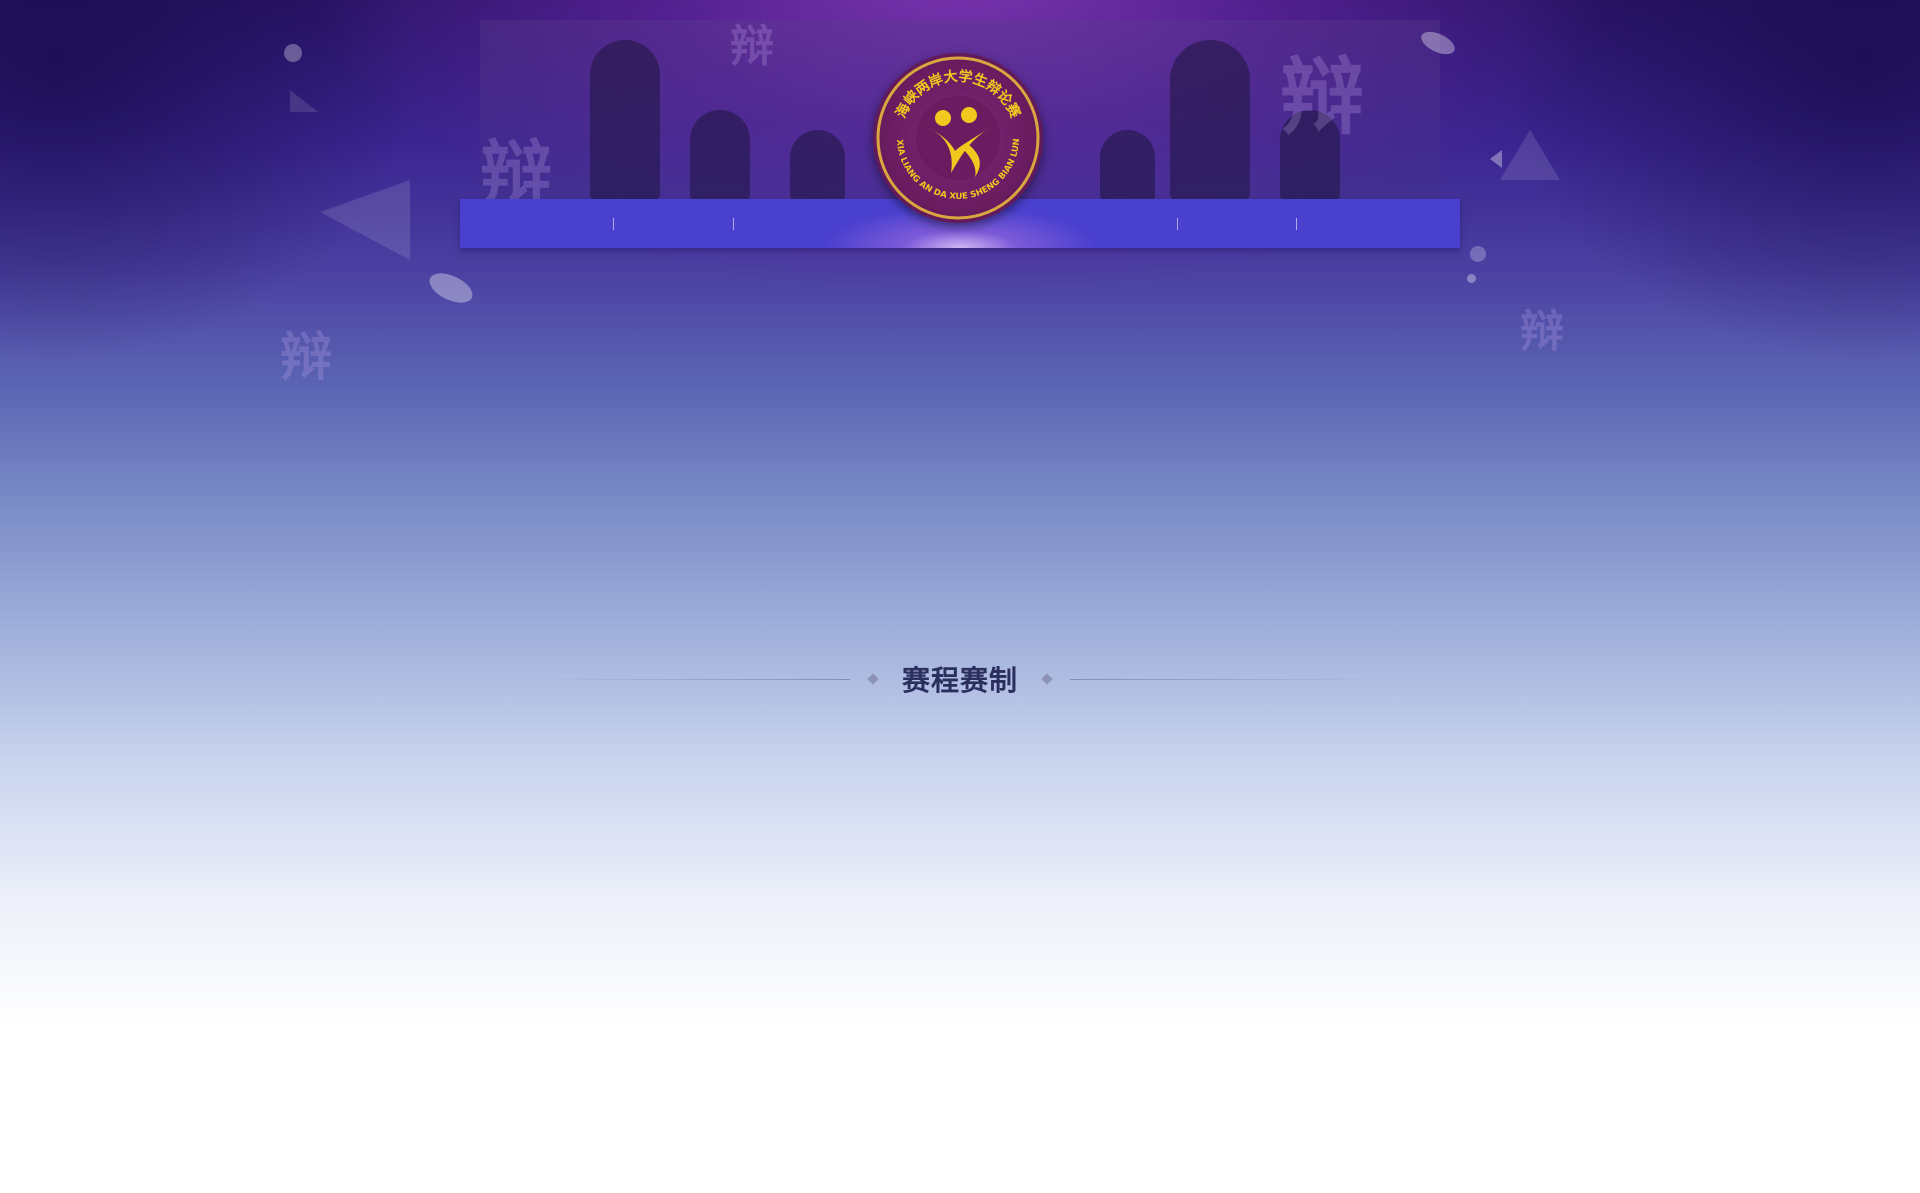 The image size is (1920, 1193). What do you see at coordinates (1230, 679) in the screenshot?
I see `heading-line-right` at bounding box center [1230, 679].